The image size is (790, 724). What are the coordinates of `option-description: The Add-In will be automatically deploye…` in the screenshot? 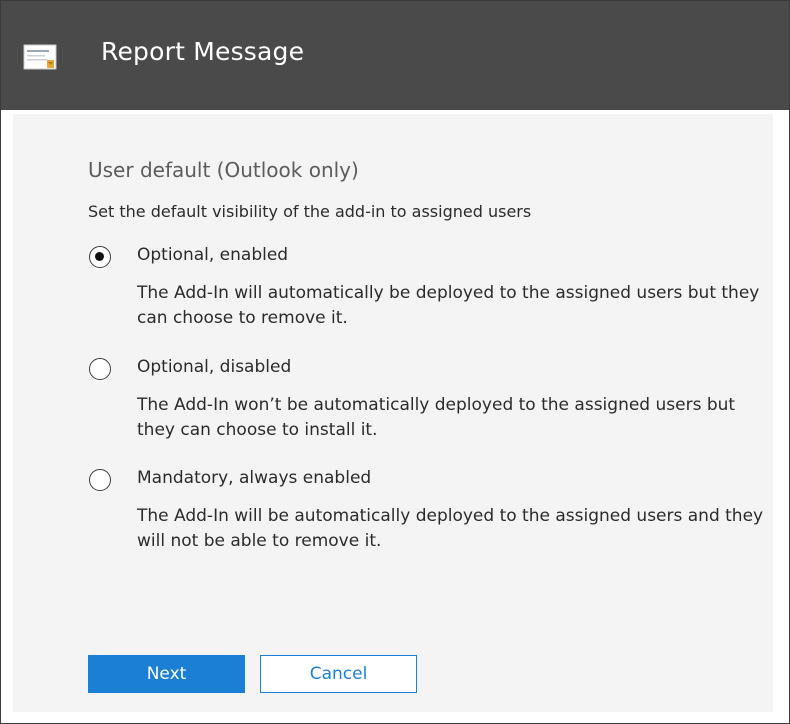 It's located at (450, 528).